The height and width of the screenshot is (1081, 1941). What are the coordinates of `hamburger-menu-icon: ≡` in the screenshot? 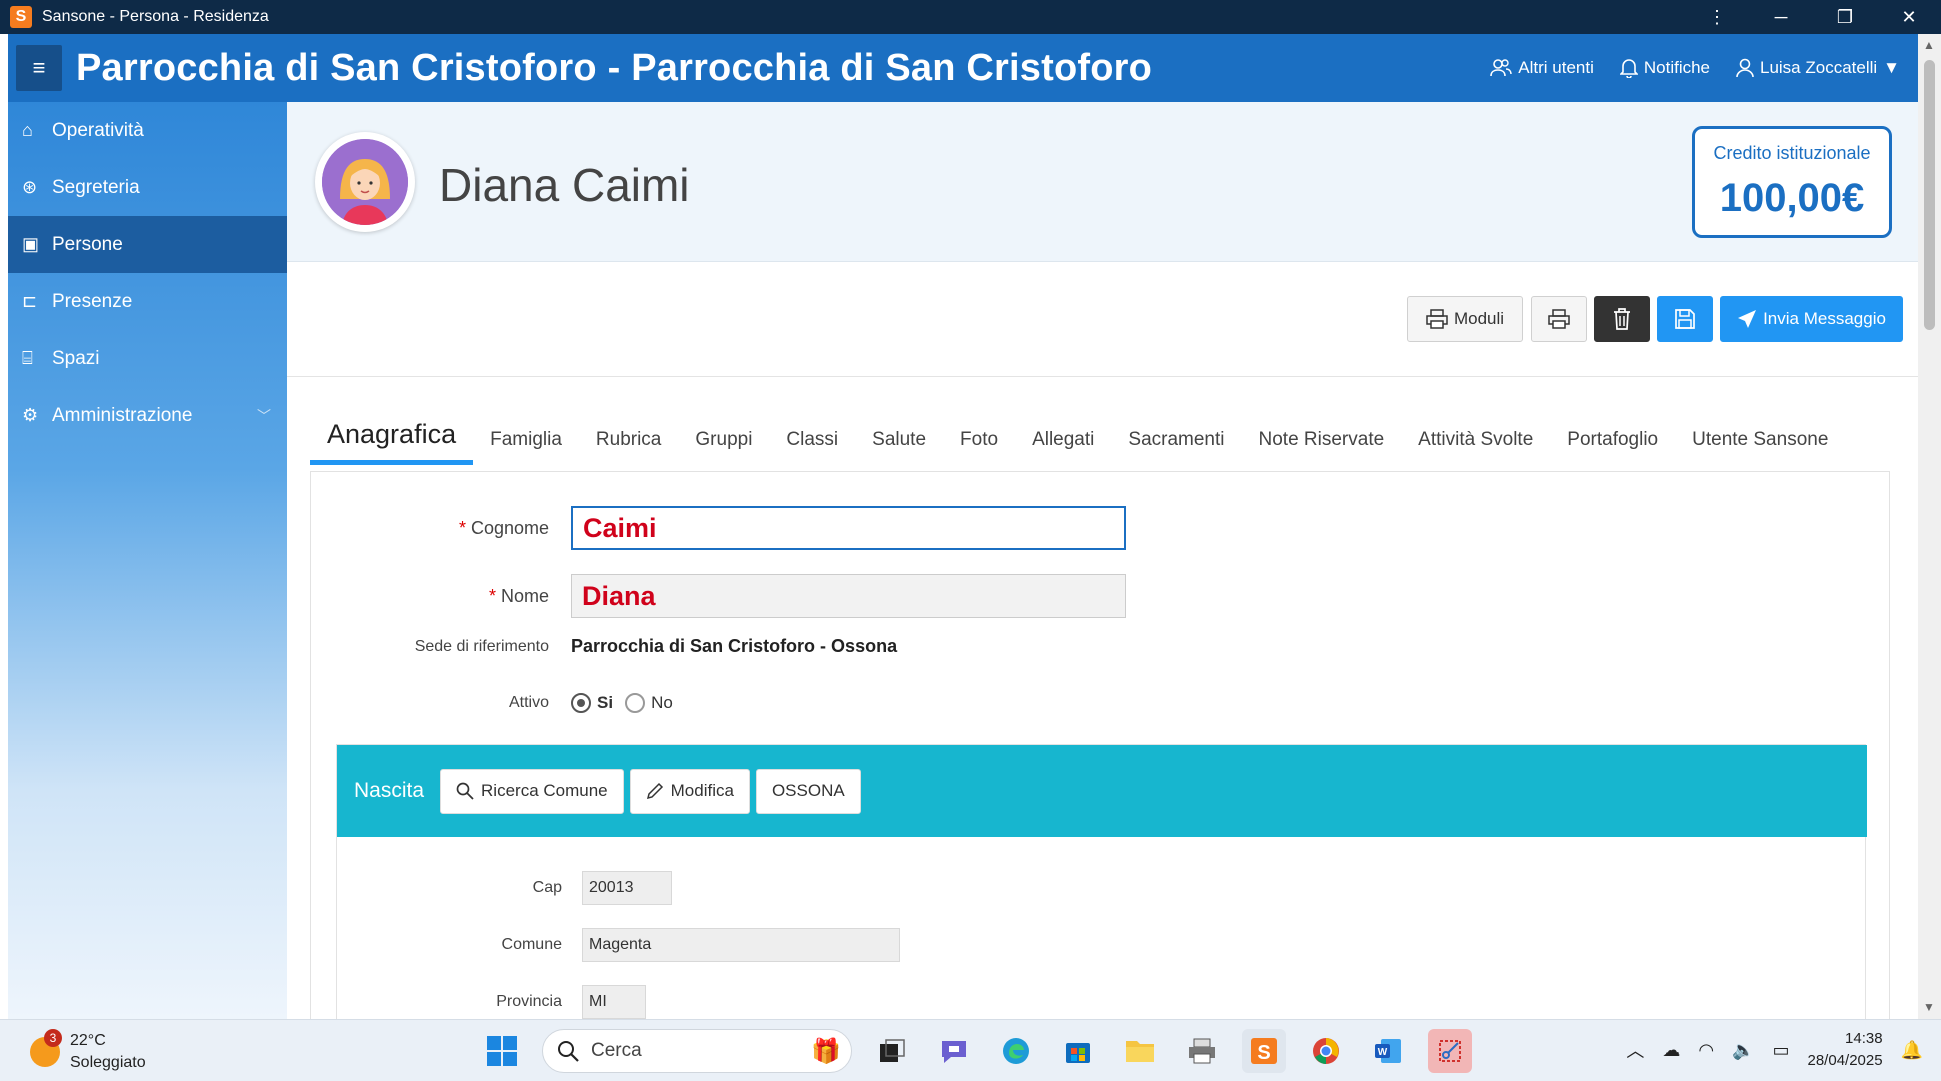 It's located at (39, 68).